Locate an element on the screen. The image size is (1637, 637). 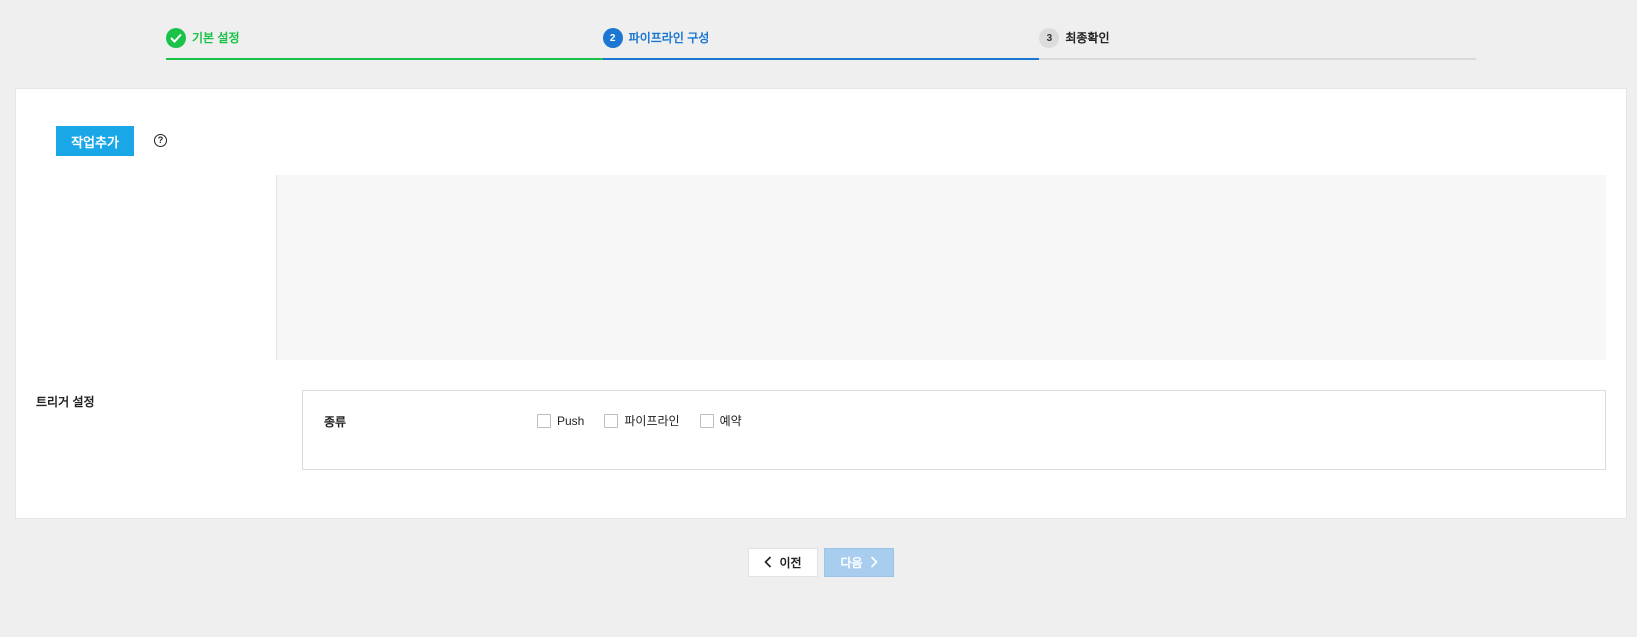
option-label: 파이프라인 is located at coordinates (652, 421).